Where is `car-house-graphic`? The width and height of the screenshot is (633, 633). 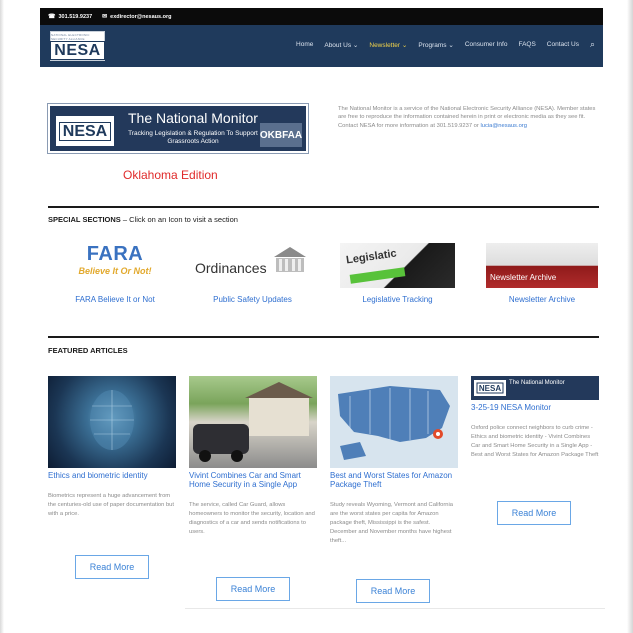
car-house-graphic is located at coordinates (253, 422).